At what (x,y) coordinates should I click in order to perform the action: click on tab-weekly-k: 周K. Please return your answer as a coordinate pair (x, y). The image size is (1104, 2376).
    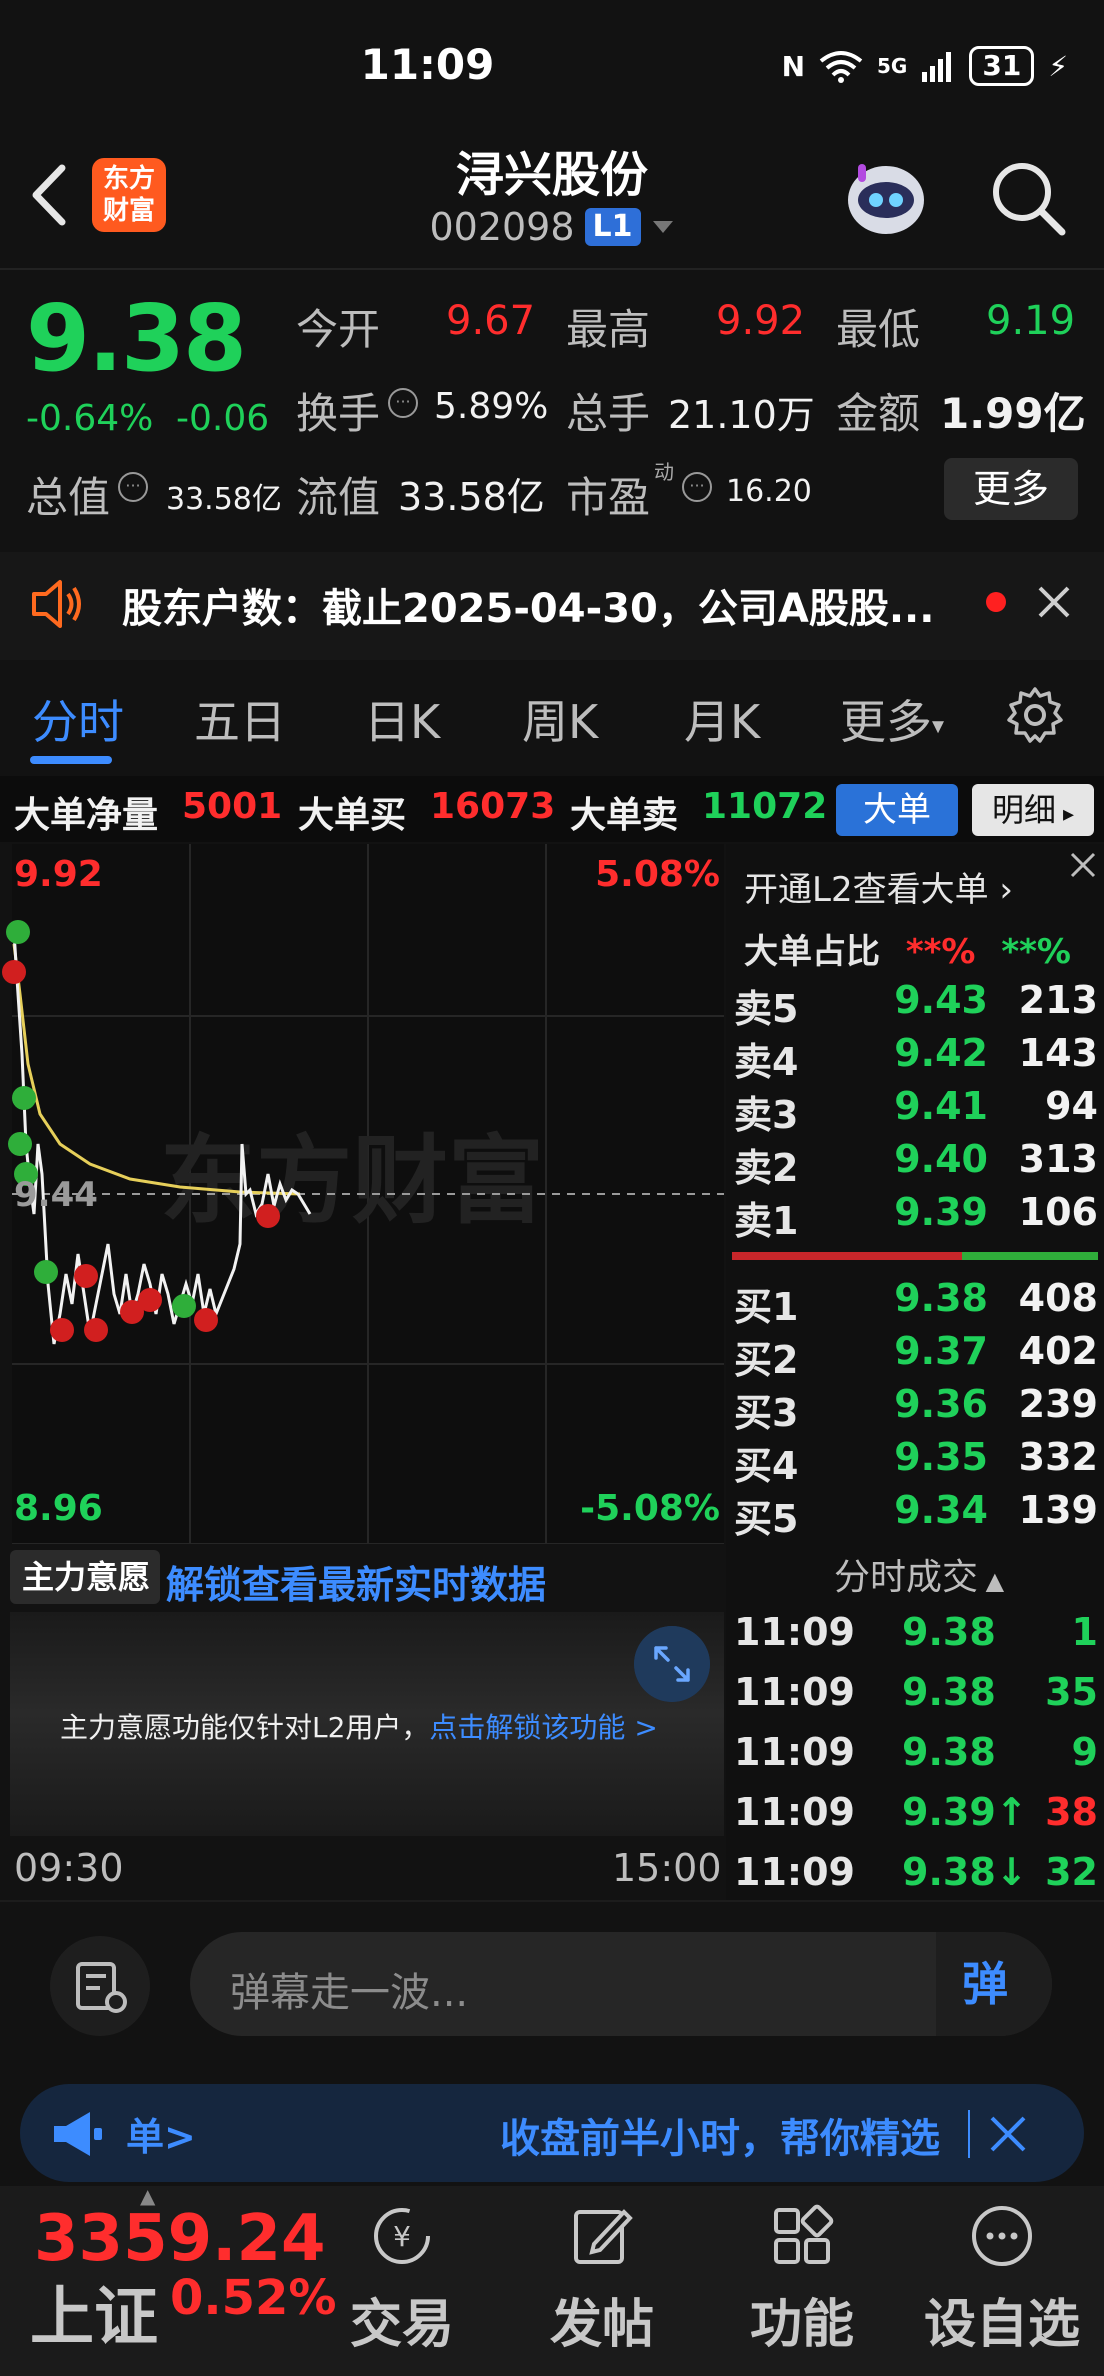
    Looking at the image, I should click on (560, 719).